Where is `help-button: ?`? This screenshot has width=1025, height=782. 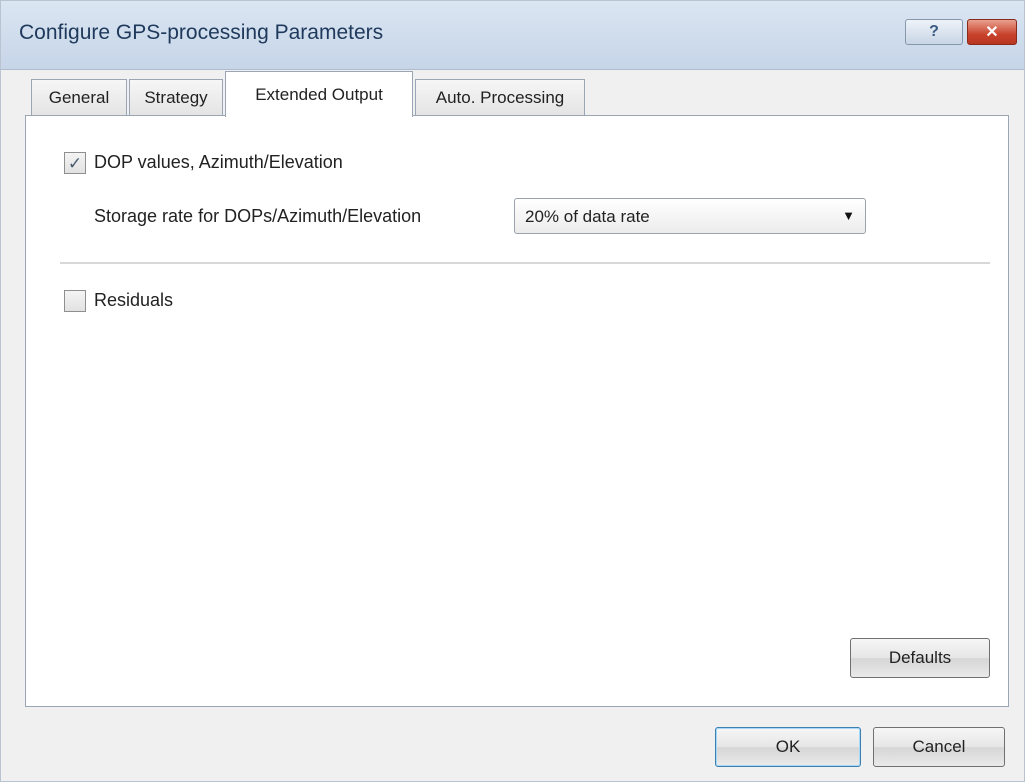 help-button: ? is located at coordinates (934, 32).